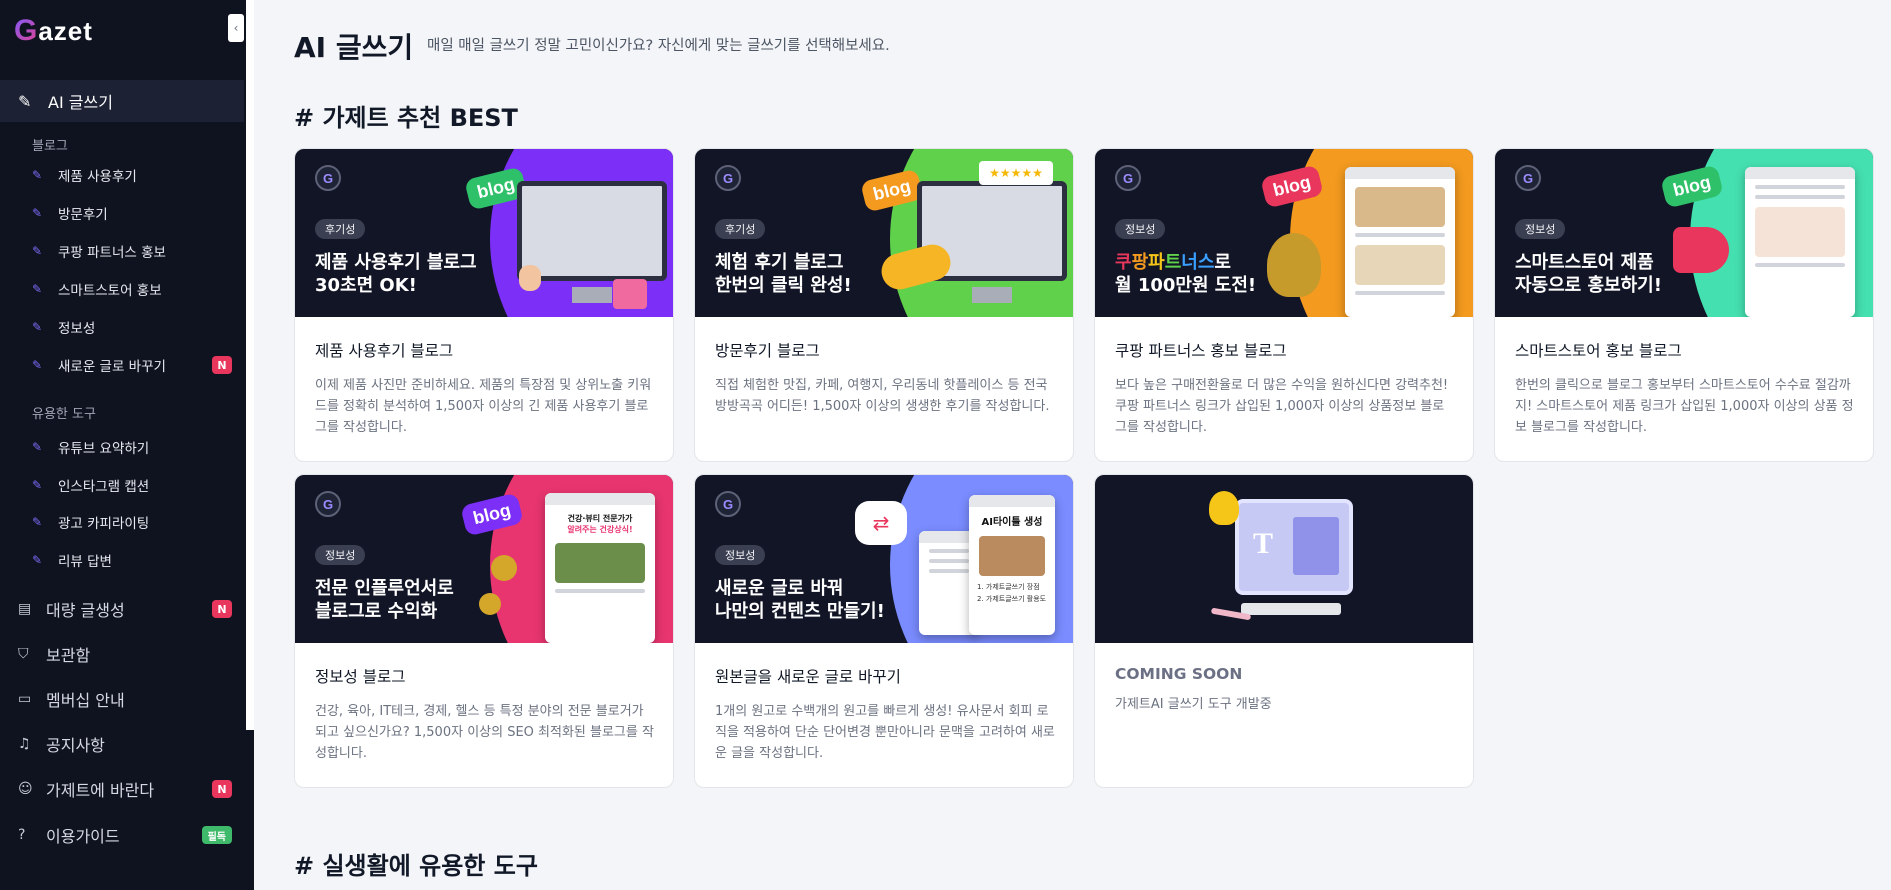 The height and width of the screenshot is (890, 1891). I want to click on phone-mockup: 건강·뷰티 전문가가 알려주는 건강상식!, so click(600, 568).